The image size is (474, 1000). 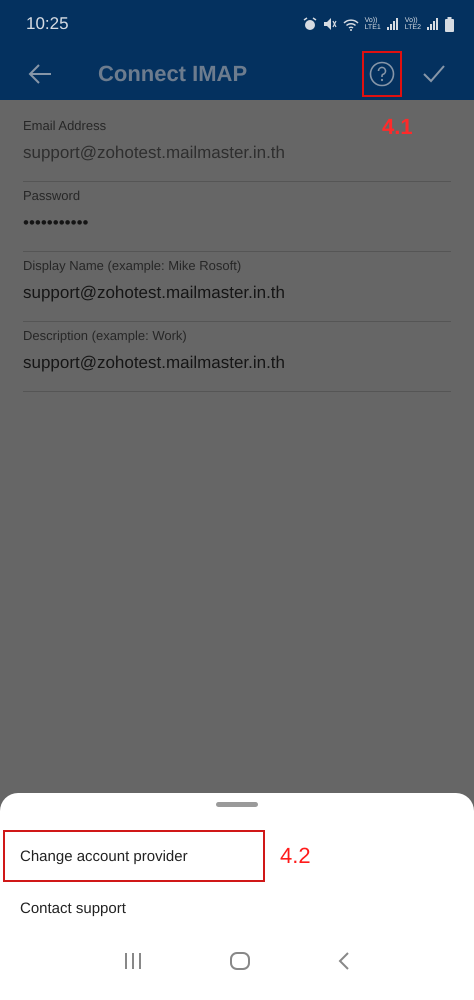 I want to click on input-field: •••••••••••, so click(x=237, y=223).